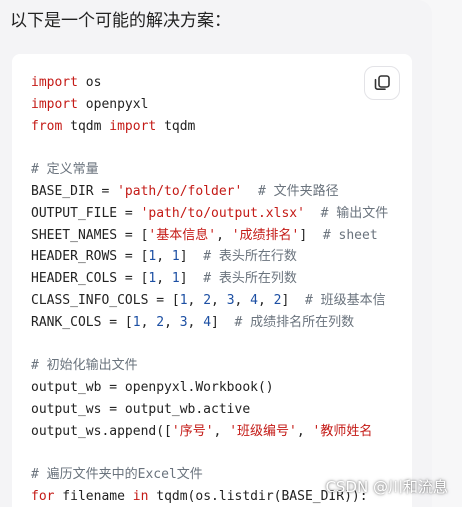 This screenshot has height=507, width=462. I want to click on copy-code-button, so click(382, 83).